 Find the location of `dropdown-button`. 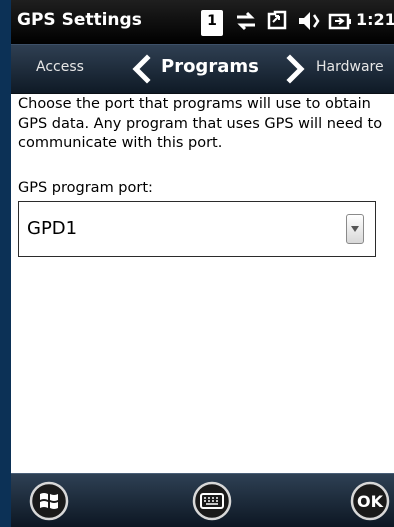

dropdown-button is located at coordinates (355, 229).